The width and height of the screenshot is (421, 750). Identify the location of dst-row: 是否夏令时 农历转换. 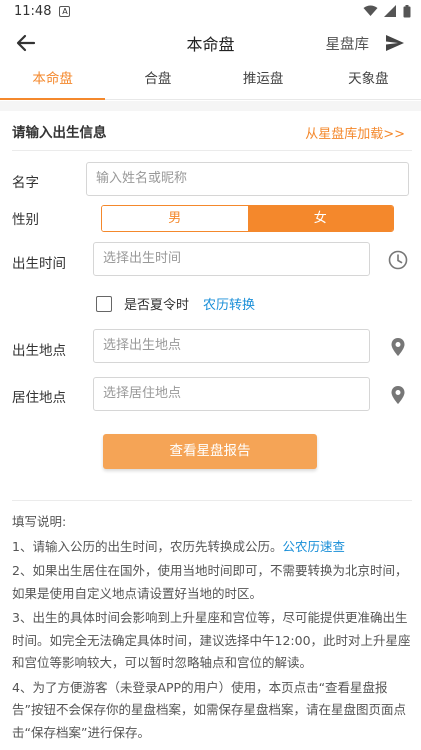
(175, 303).